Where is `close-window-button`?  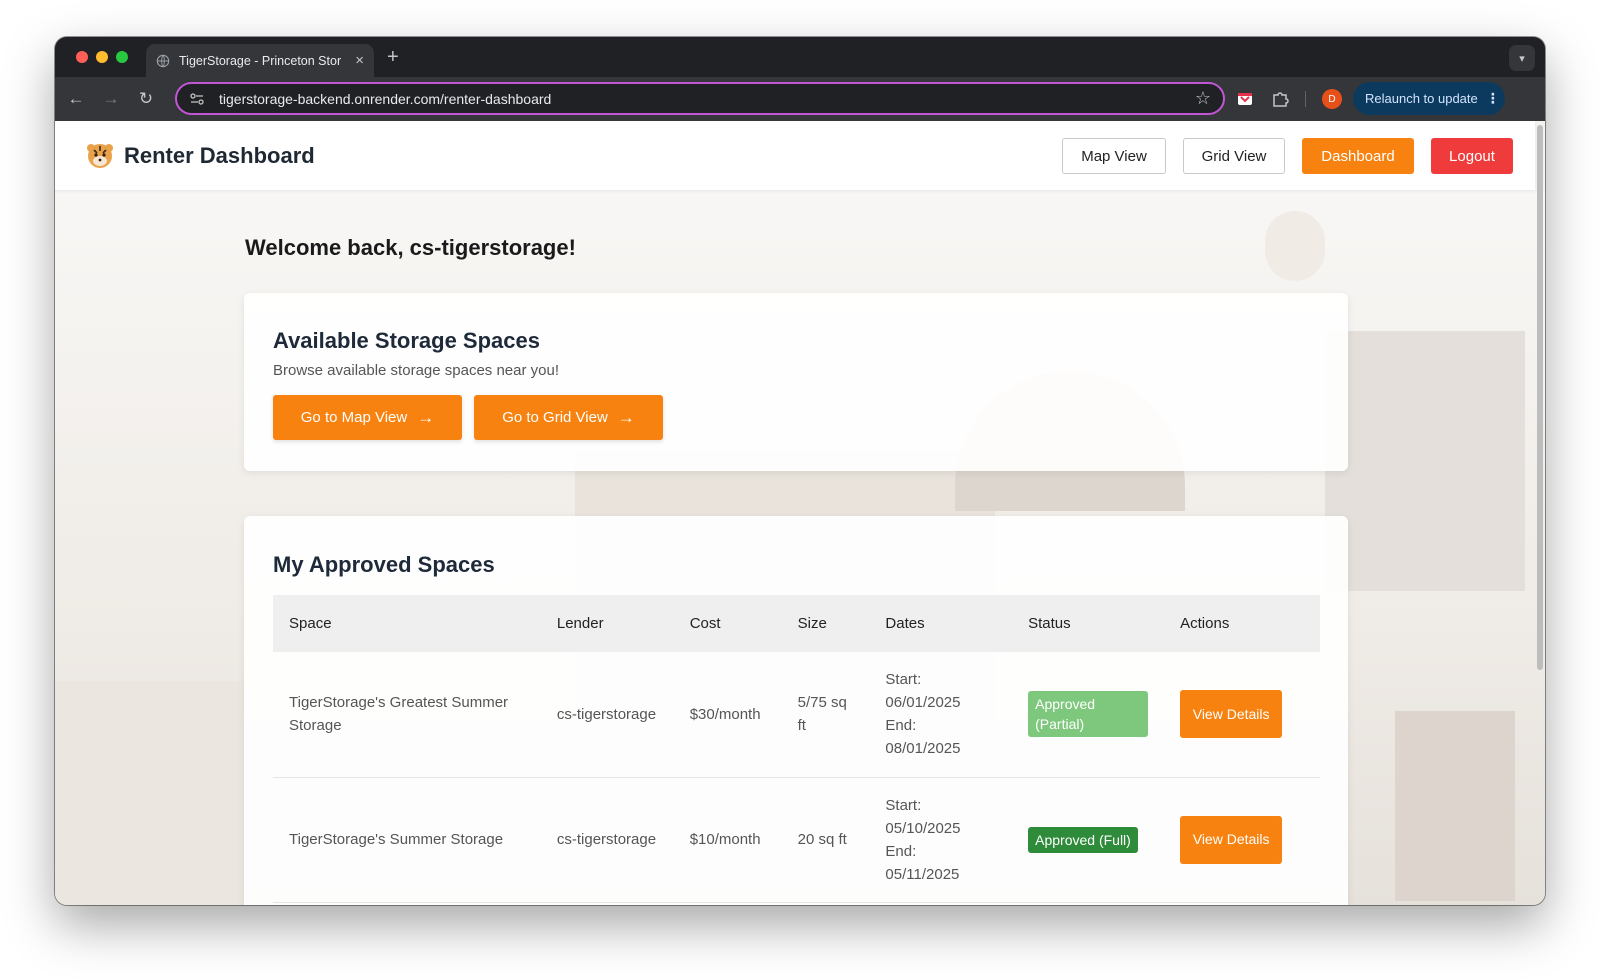
close-window-button is located at coordinates (82, 57).